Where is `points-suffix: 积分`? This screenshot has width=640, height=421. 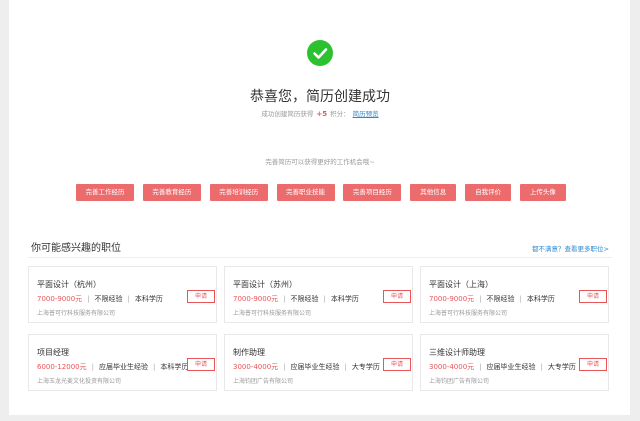
points-suffix: 积分 is located at coordinates (337, 114).